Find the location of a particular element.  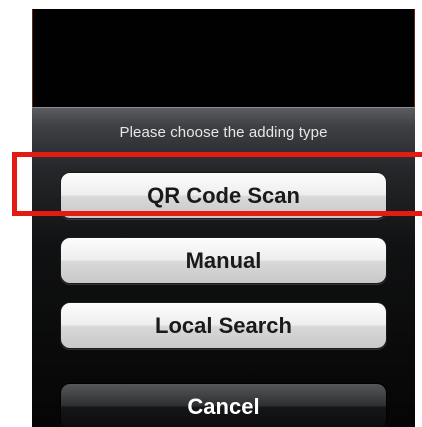

action-sheet-title: Please choose the adding type is located at coordinates (223, 132).